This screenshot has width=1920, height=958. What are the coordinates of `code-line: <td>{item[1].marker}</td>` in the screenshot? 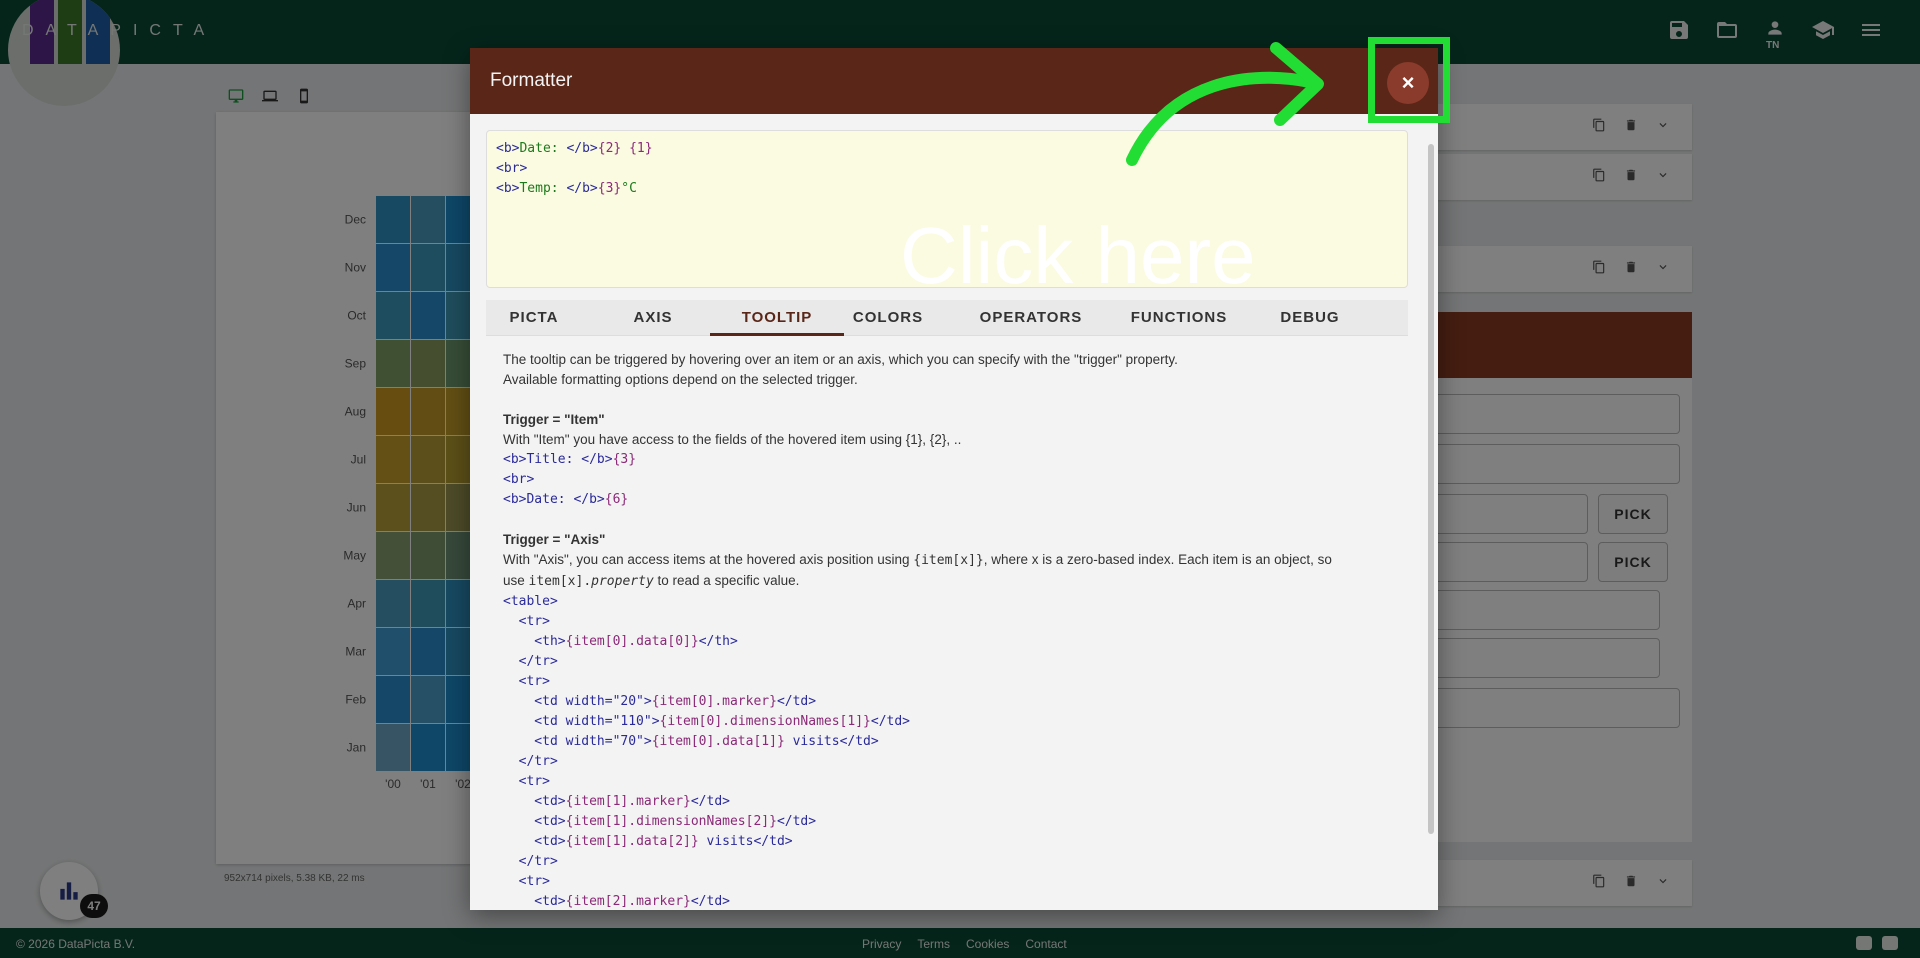 It's located at (947, 802).